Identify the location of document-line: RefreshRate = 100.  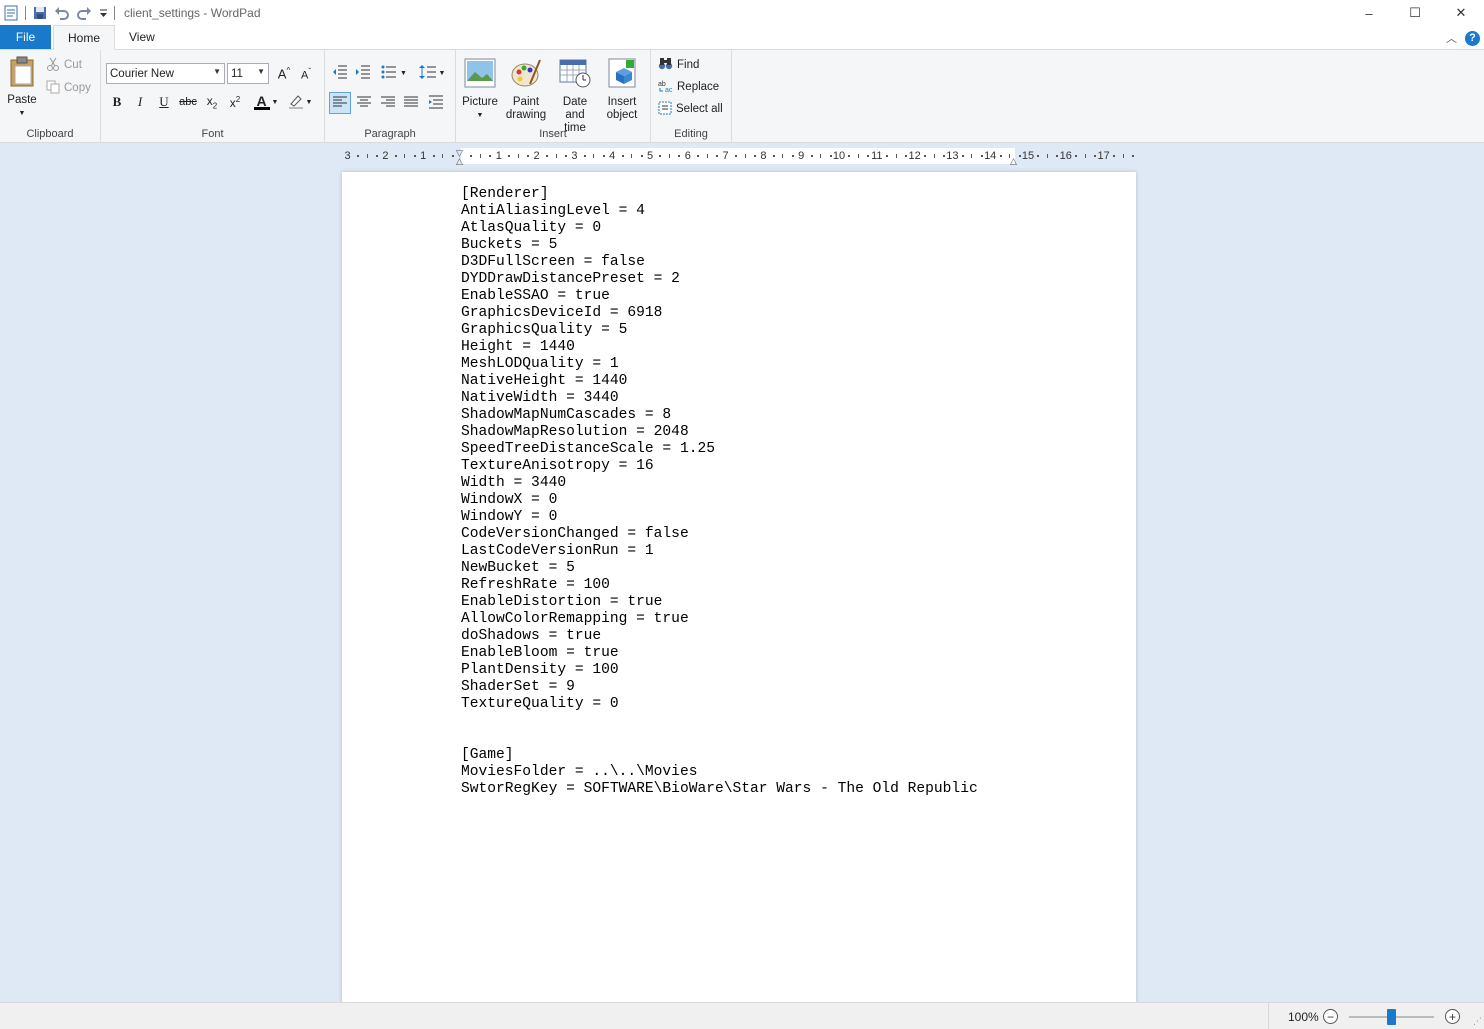
(719, 585).